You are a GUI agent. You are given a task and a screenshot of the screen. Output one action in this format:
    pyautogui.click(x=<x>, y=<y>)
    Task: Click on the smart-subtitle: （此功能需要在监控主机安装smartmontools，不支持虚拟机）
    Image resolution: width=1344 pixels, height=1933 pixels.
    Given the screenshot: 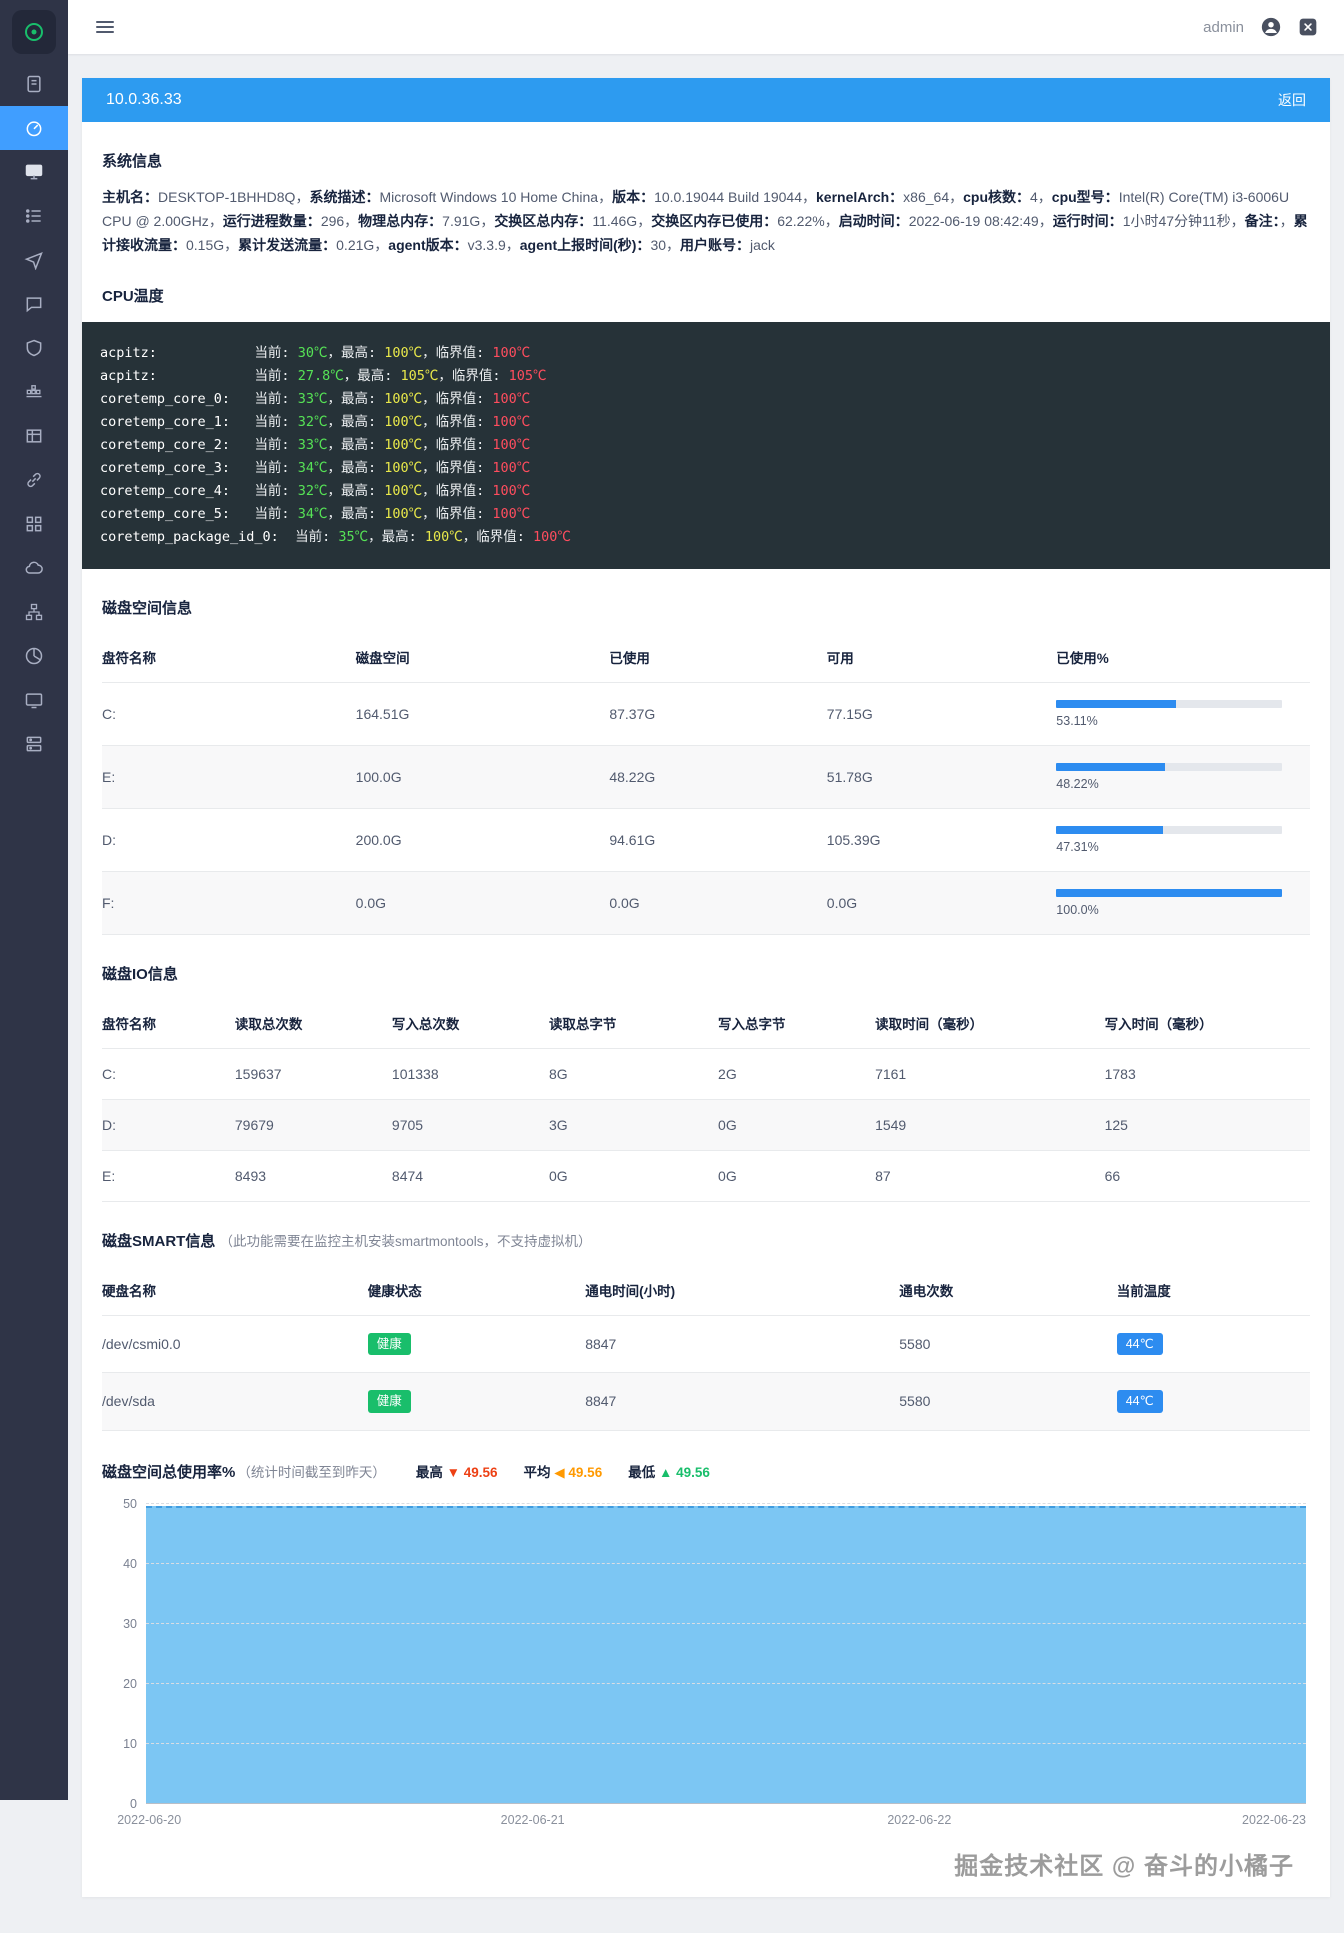 What is the action you would take?
    pyautogui.click(x=406, y=1241)
    